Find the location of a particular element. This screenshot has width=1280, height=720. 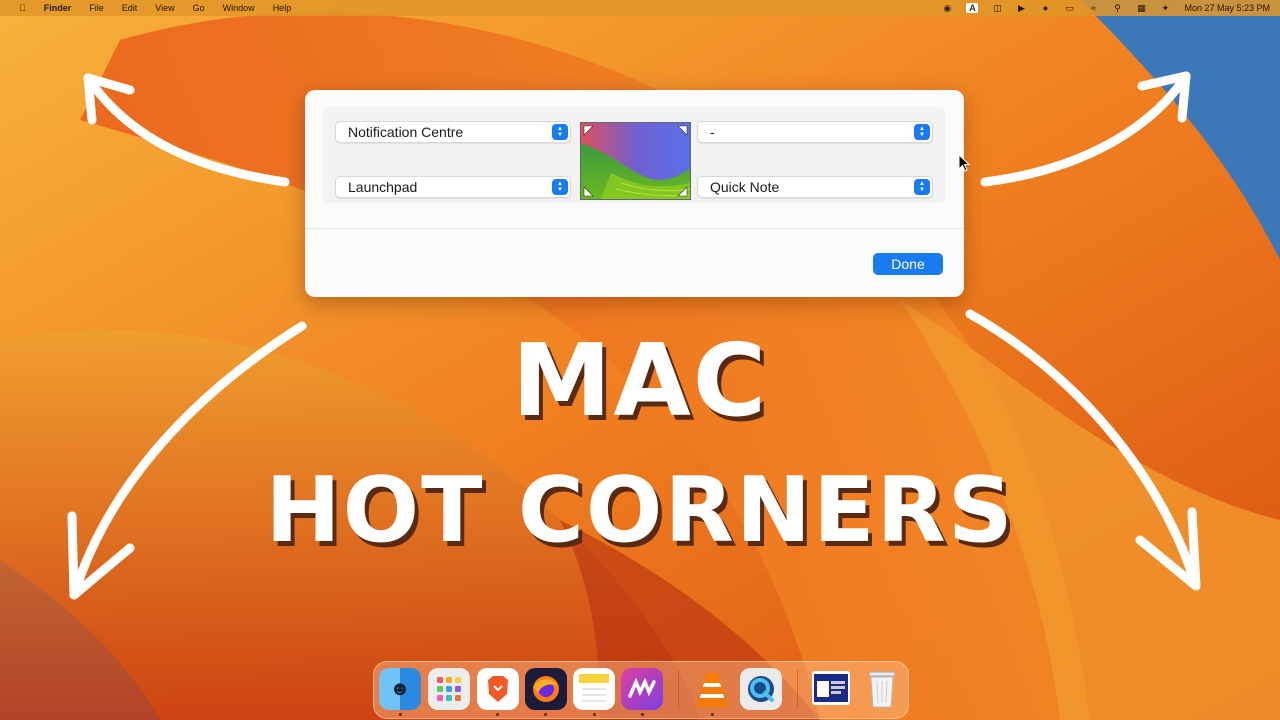

menu-window: Window is located at coordinates (239, 8).